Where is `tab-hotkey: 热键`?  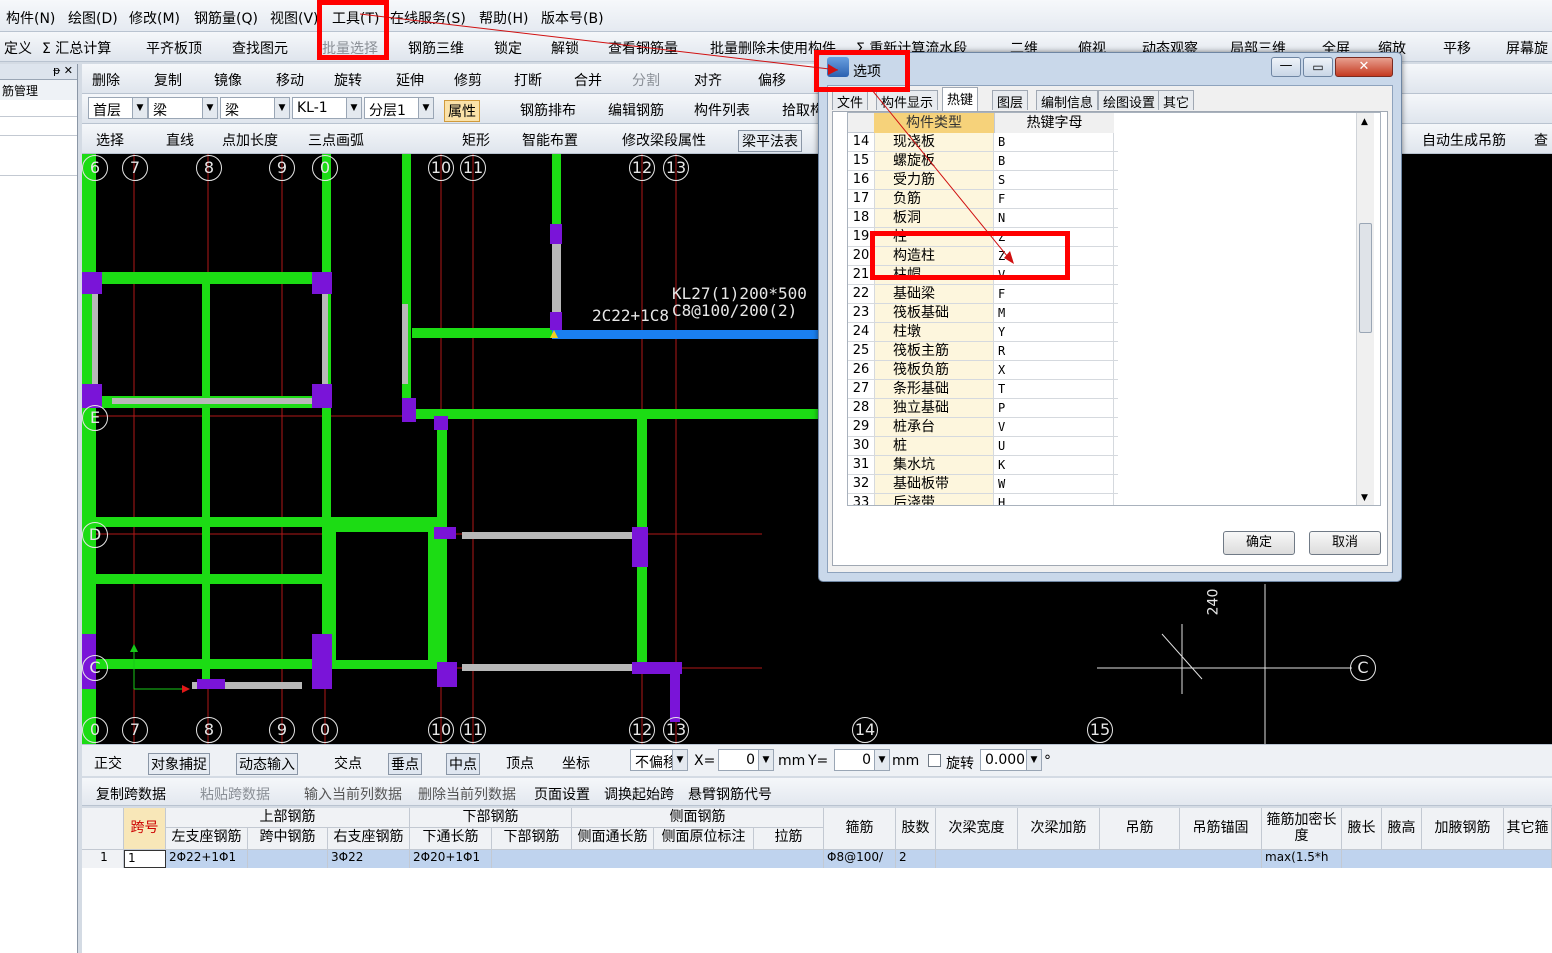 tab-hotkey: 热键 is located at coordinates (960, 99).